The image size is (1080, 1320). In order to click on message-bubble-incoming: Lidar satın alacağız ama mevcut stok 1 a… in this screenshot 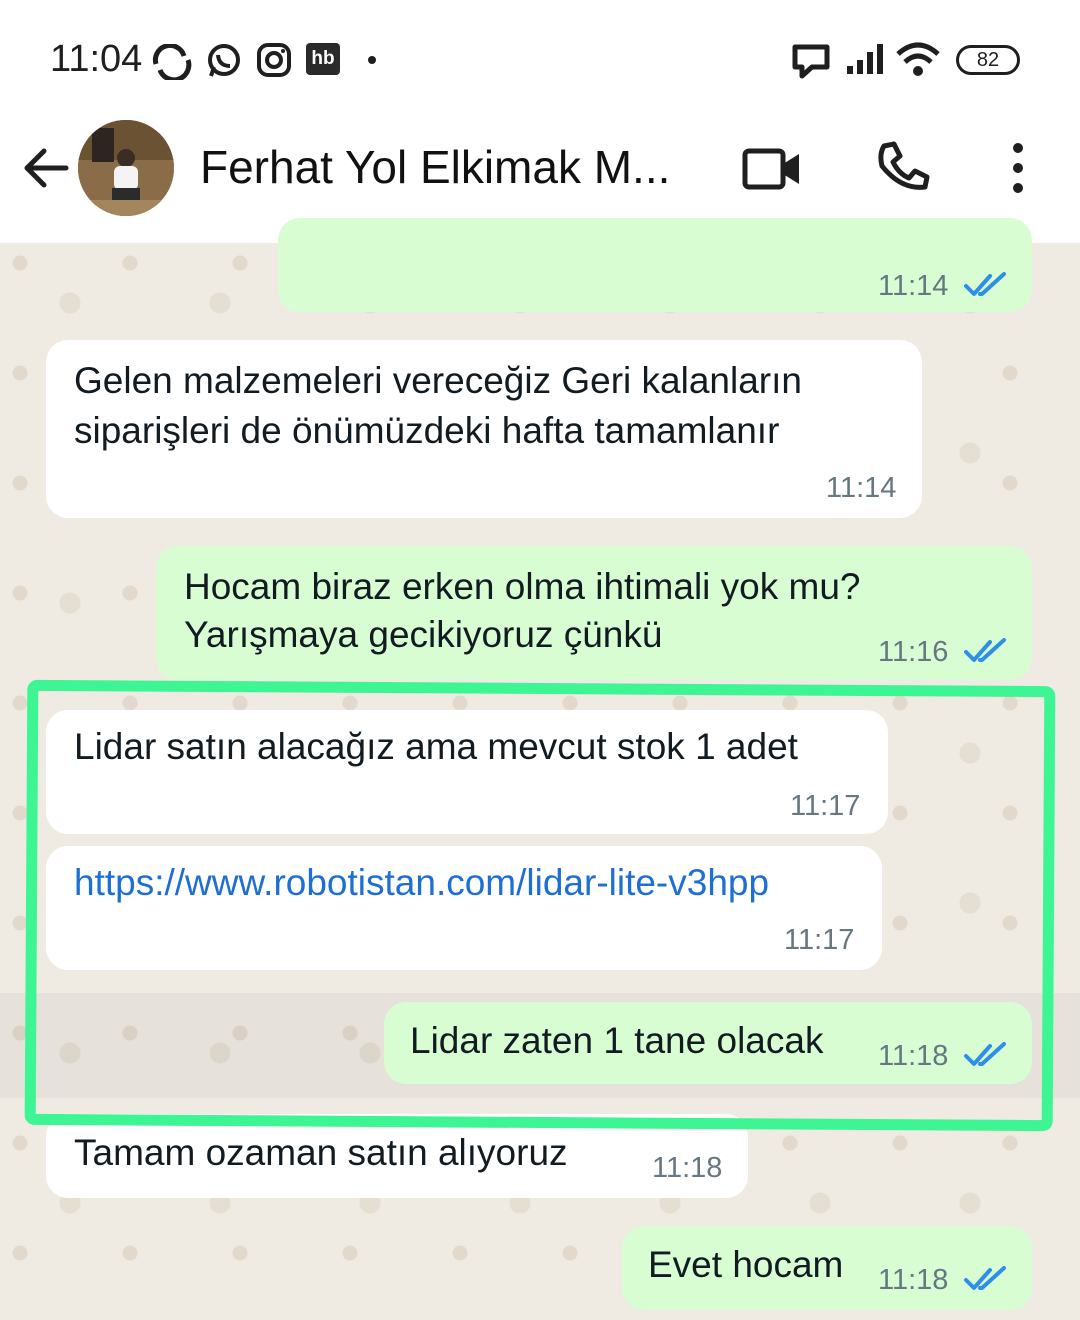, I will do `click(467, 772)`.